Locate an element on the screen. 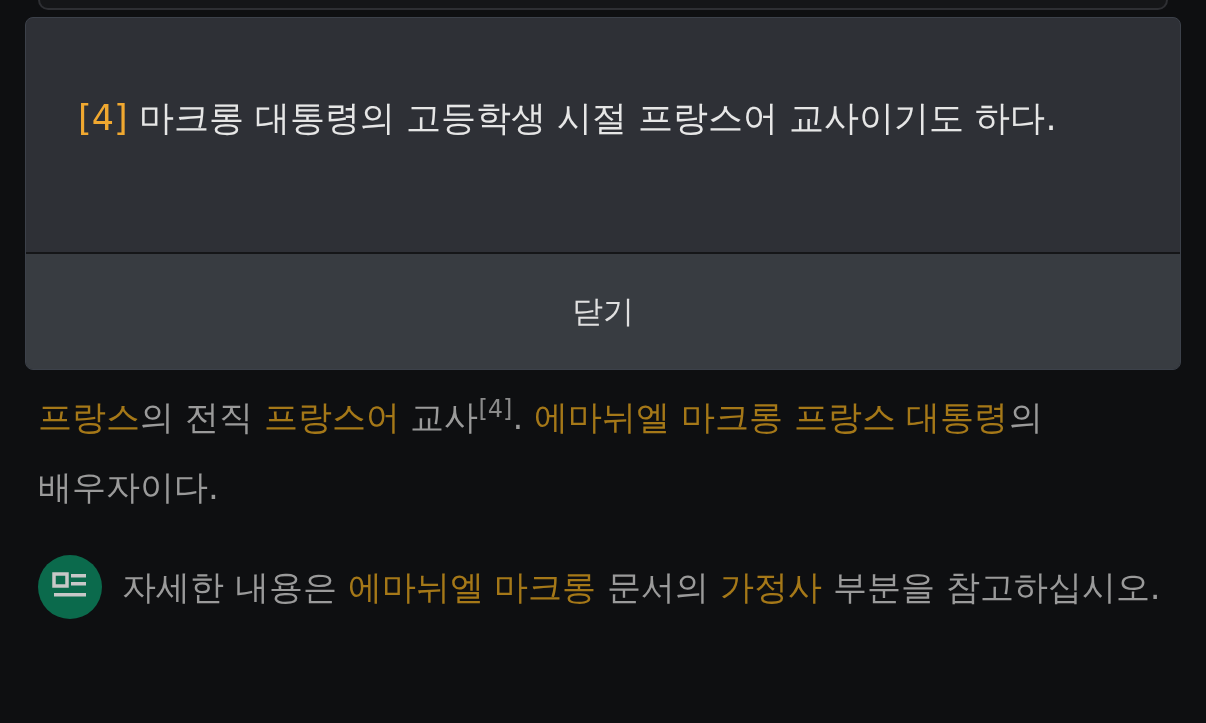 The height and width of the screenshot is (723, 1206). link: 가정사 is located at coordinates (771, 587).